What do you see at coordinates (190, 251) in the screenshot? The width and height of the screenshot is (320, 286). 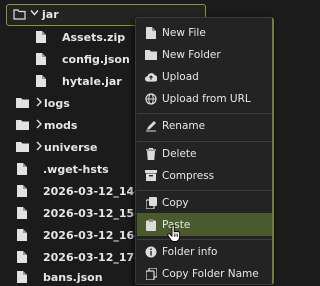 I see `menu-item-label: Folder info` at bounding box center [190, 251].